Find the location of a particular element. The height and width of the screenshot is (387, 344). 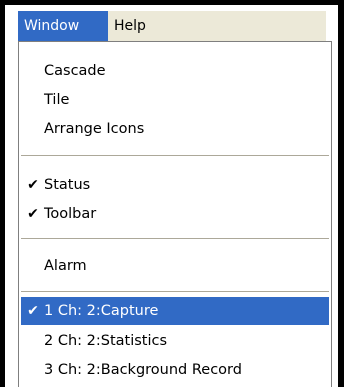

menu-item-label: Arrange Icons is located at coordinates (94, 129).